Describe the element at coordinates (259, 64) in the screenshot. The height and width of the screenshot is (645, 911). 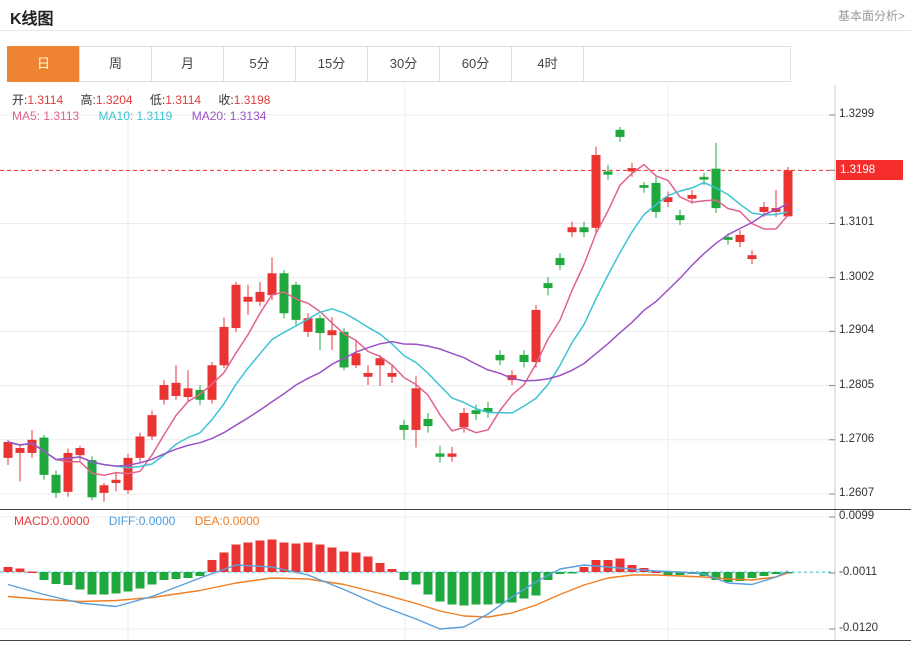
I see `tab-5min: 5分` at that location.